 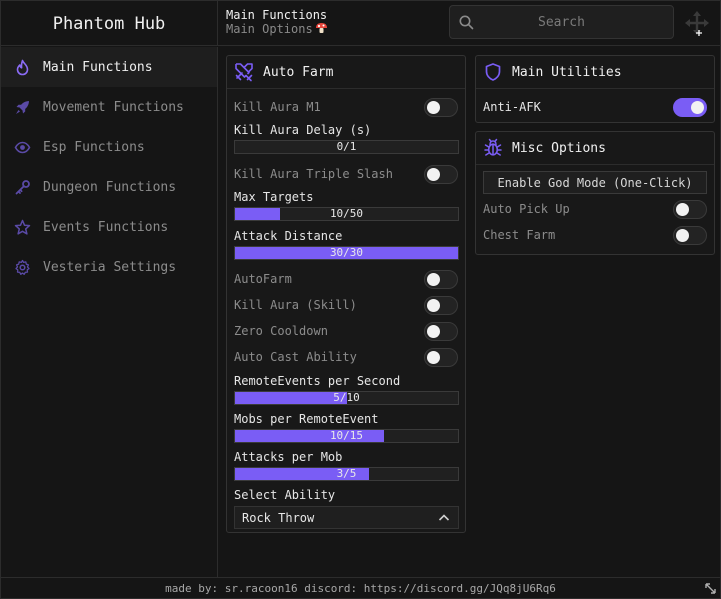 I want to click on crossed-swords-icon, so click(x=244, y=72).